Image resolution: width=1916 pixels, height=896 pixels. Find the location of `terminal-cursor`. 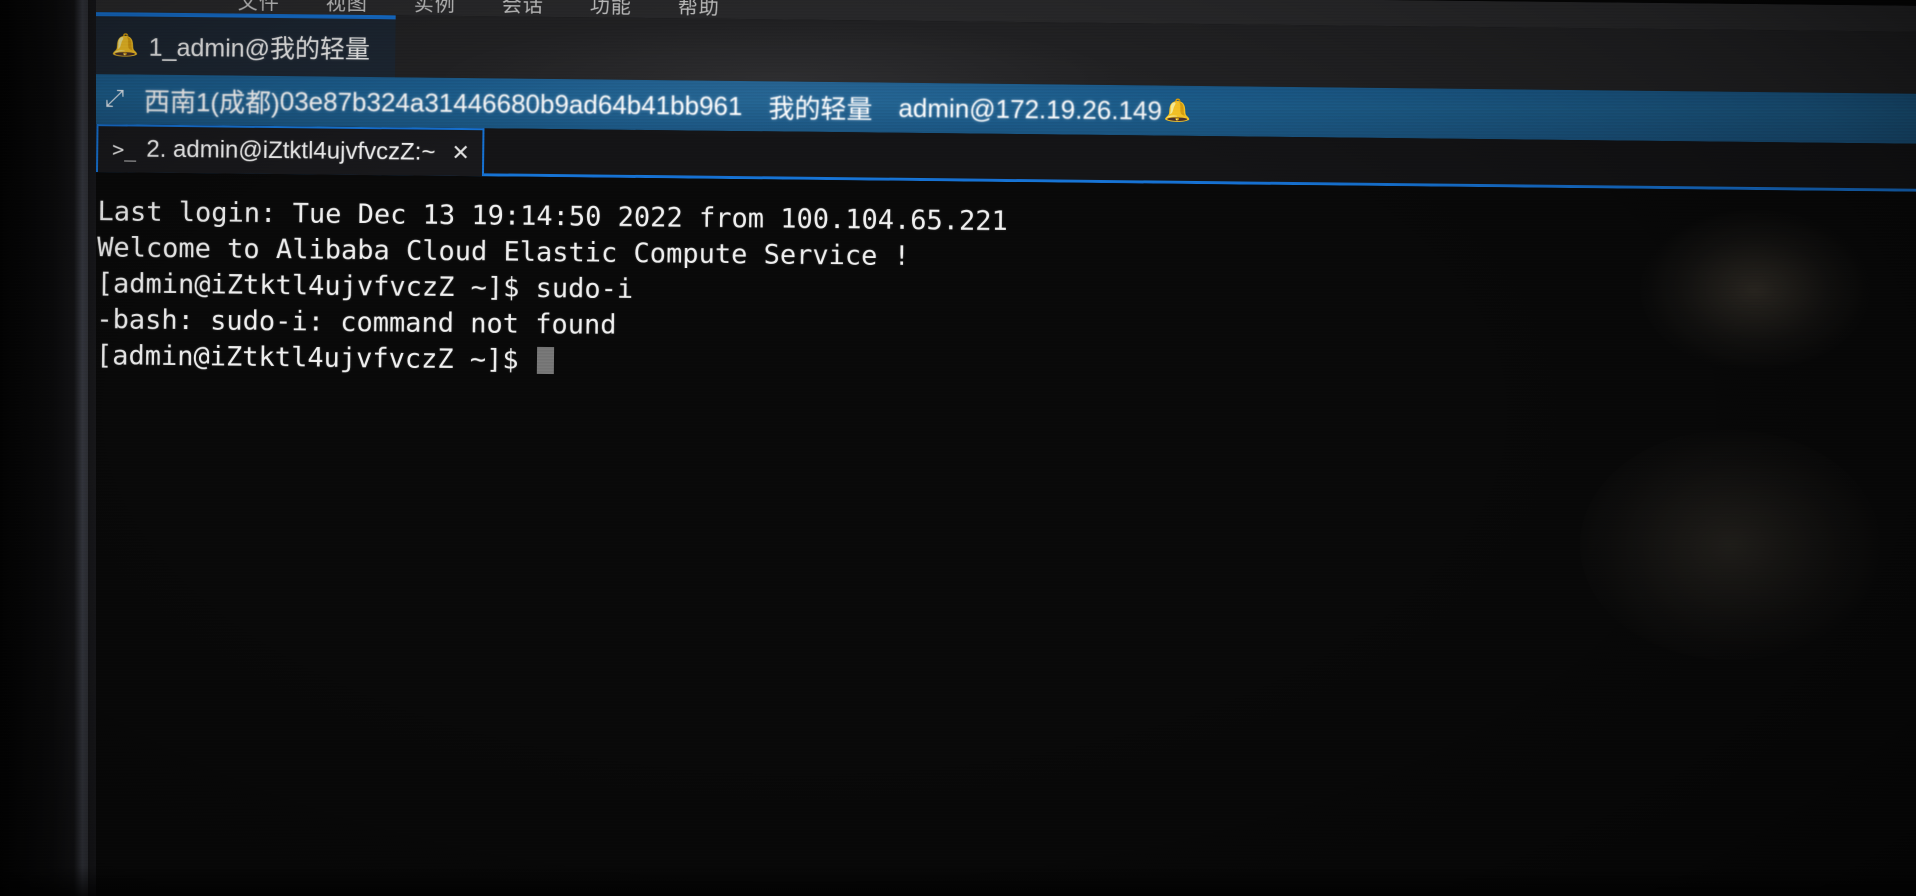

terminal-cursor is located at coordinates (545, 360).